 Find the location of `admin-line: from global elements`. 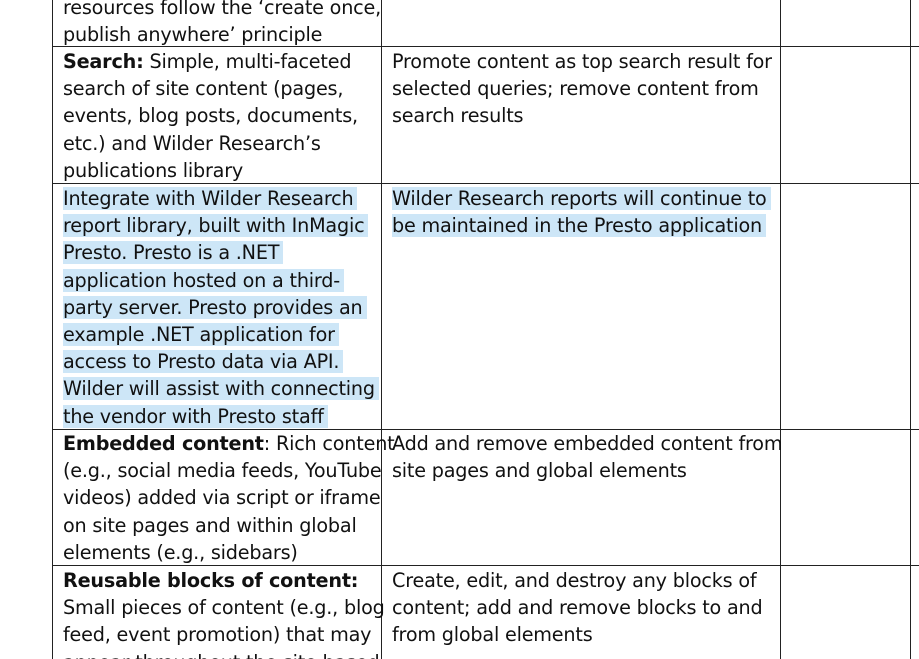

admin-line: from global elements is located at coordinates (492, 635).